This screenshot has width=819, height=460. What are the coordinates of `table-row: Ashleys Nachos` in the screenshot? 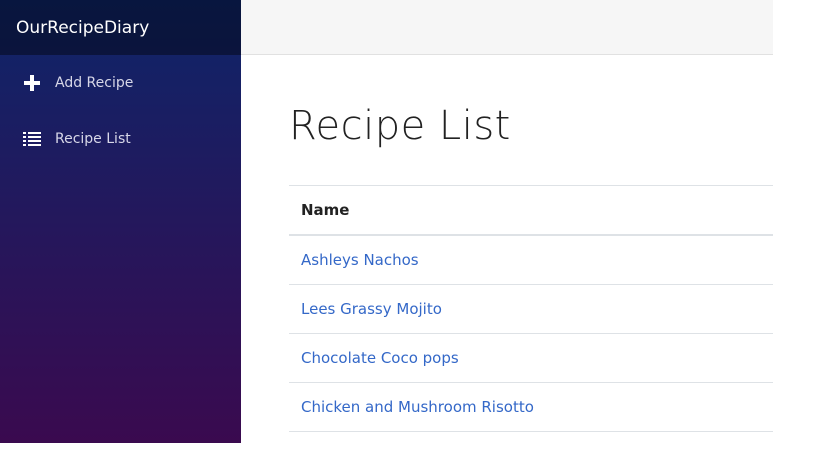 It's located at (531, 259).